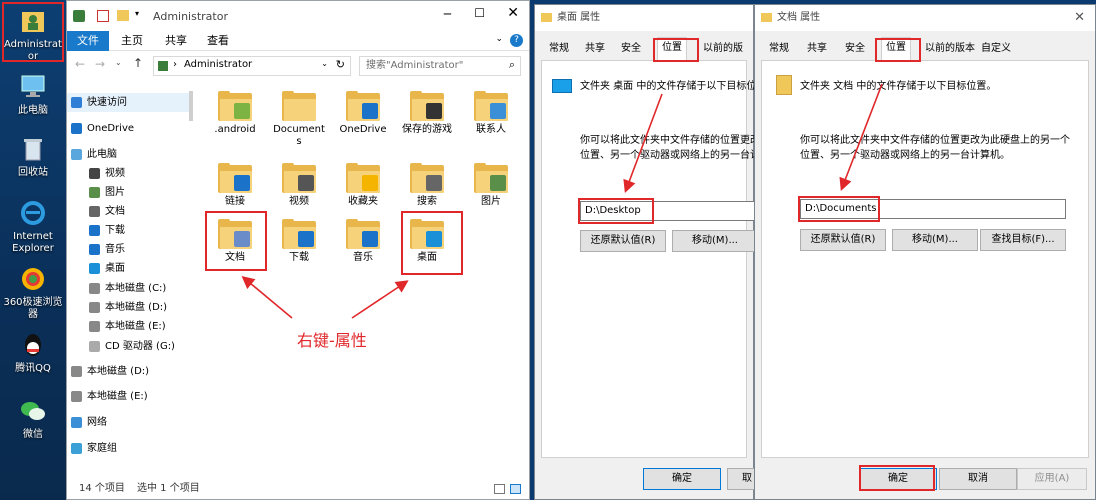 The width and height of the screenshot is (1096, 500). What do you see at coordinates (129, 249) in the screenshot?
I see `nav-item: 音乐` at bounding box center [129, 249].